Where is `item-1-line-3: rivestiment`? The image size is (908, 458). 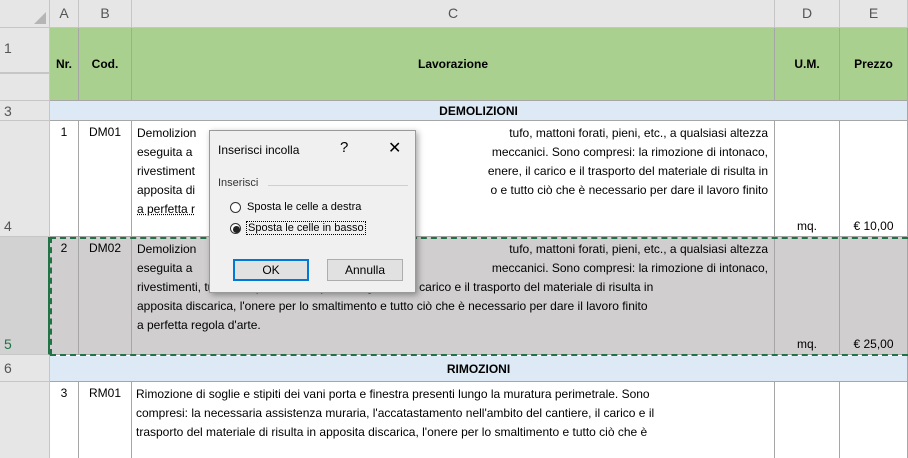 item-1-line-3: rivestiment is located at coordinates (166, 171).